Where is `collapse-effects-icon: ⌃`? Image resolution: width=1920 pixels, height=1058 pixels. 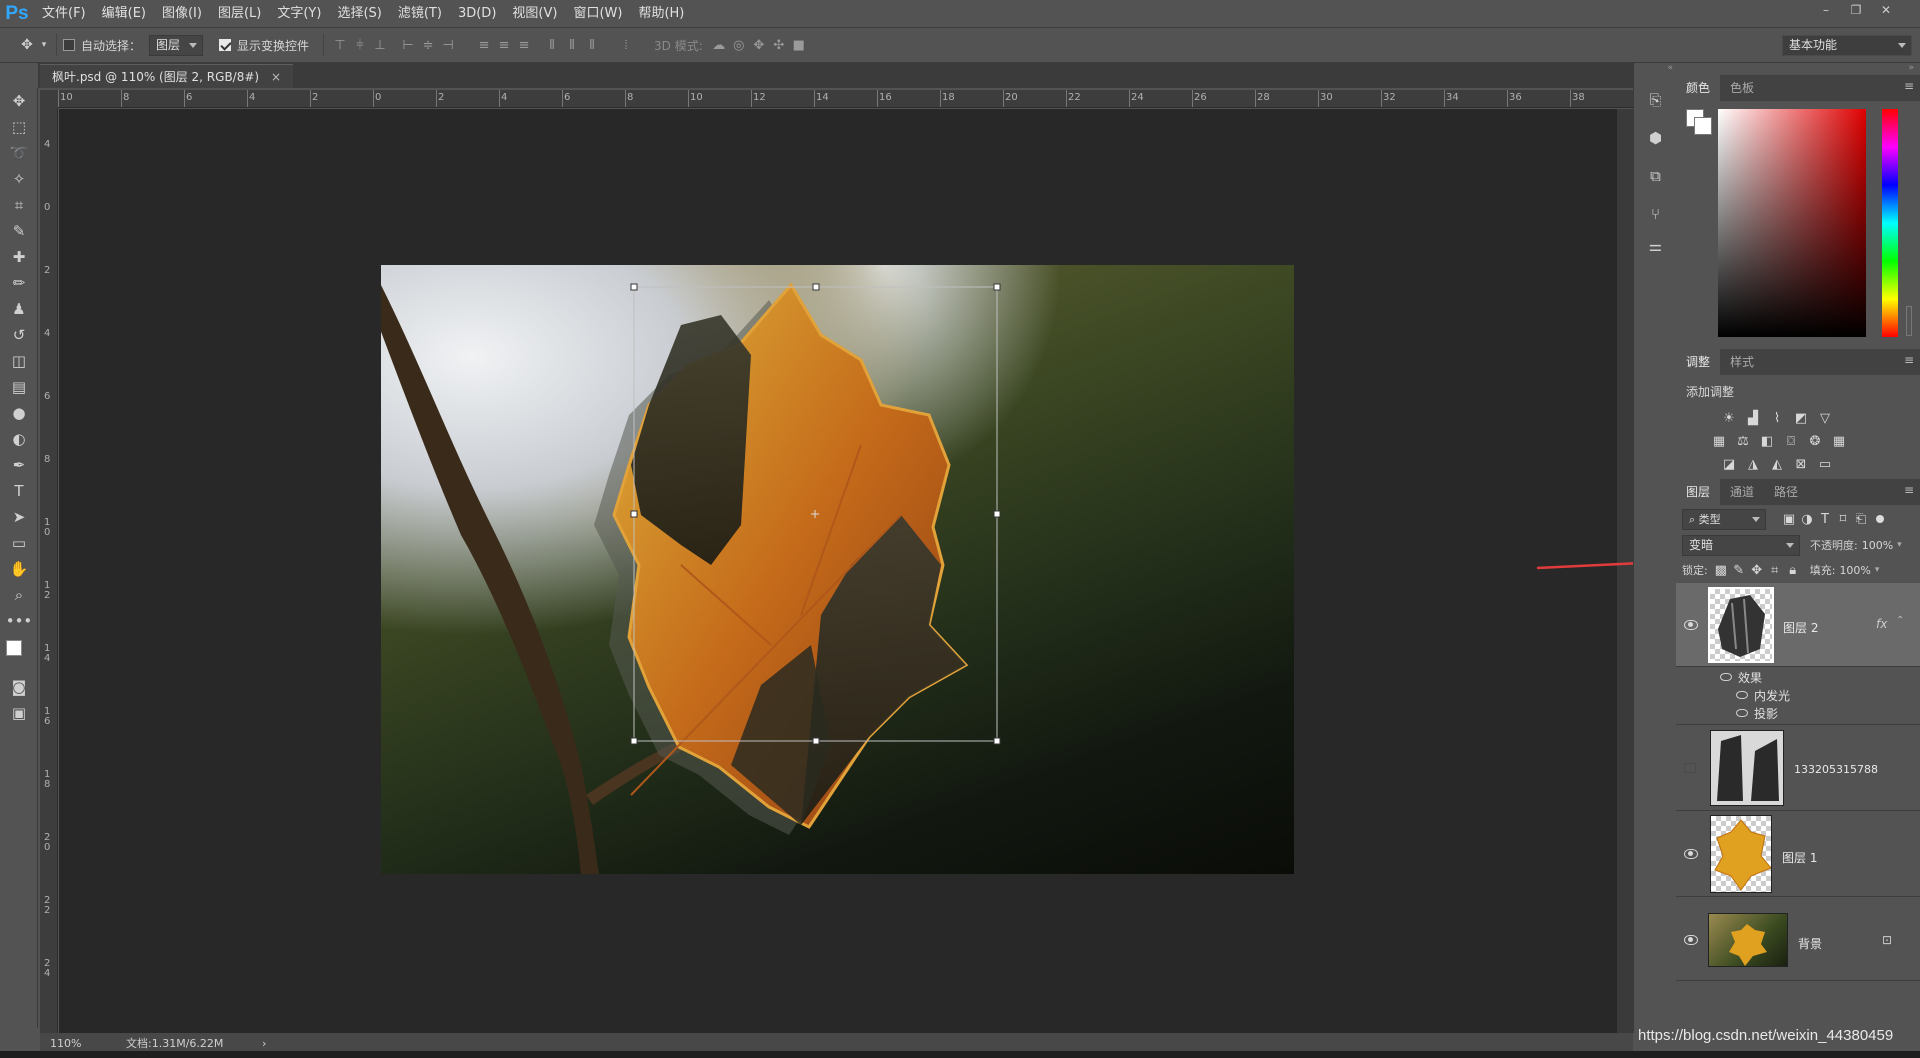 collapse-effects-icon: ⌃ is located at coordinates (1900, 620).